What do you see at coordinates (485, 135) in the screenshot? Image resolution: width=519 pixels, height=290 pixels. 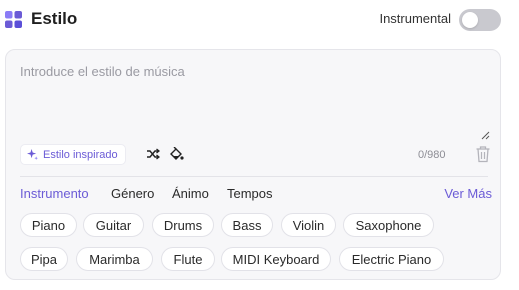 I see `resize-grip-icon` at bounding box center [485, 135].